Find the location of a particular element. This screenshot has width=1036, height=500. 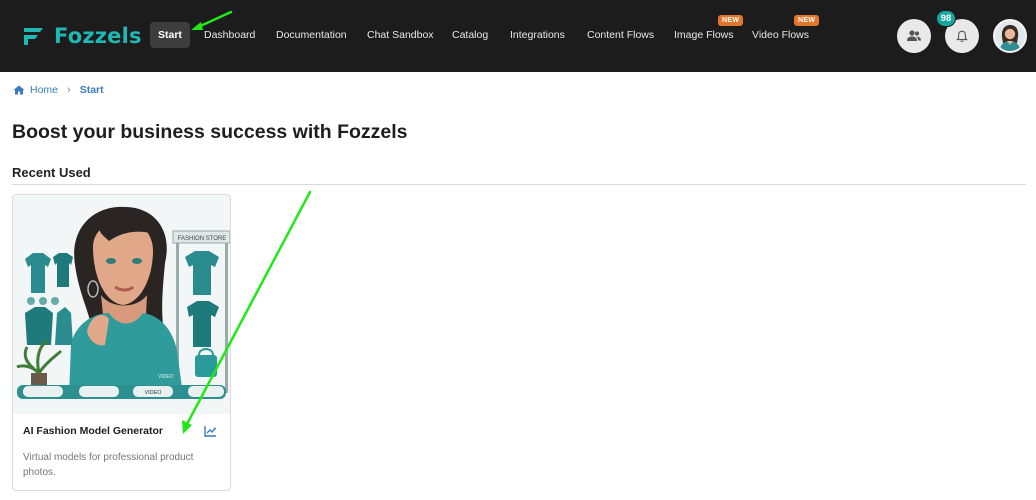

breadcrumb-home: Home is located at coordinates (35, 90).